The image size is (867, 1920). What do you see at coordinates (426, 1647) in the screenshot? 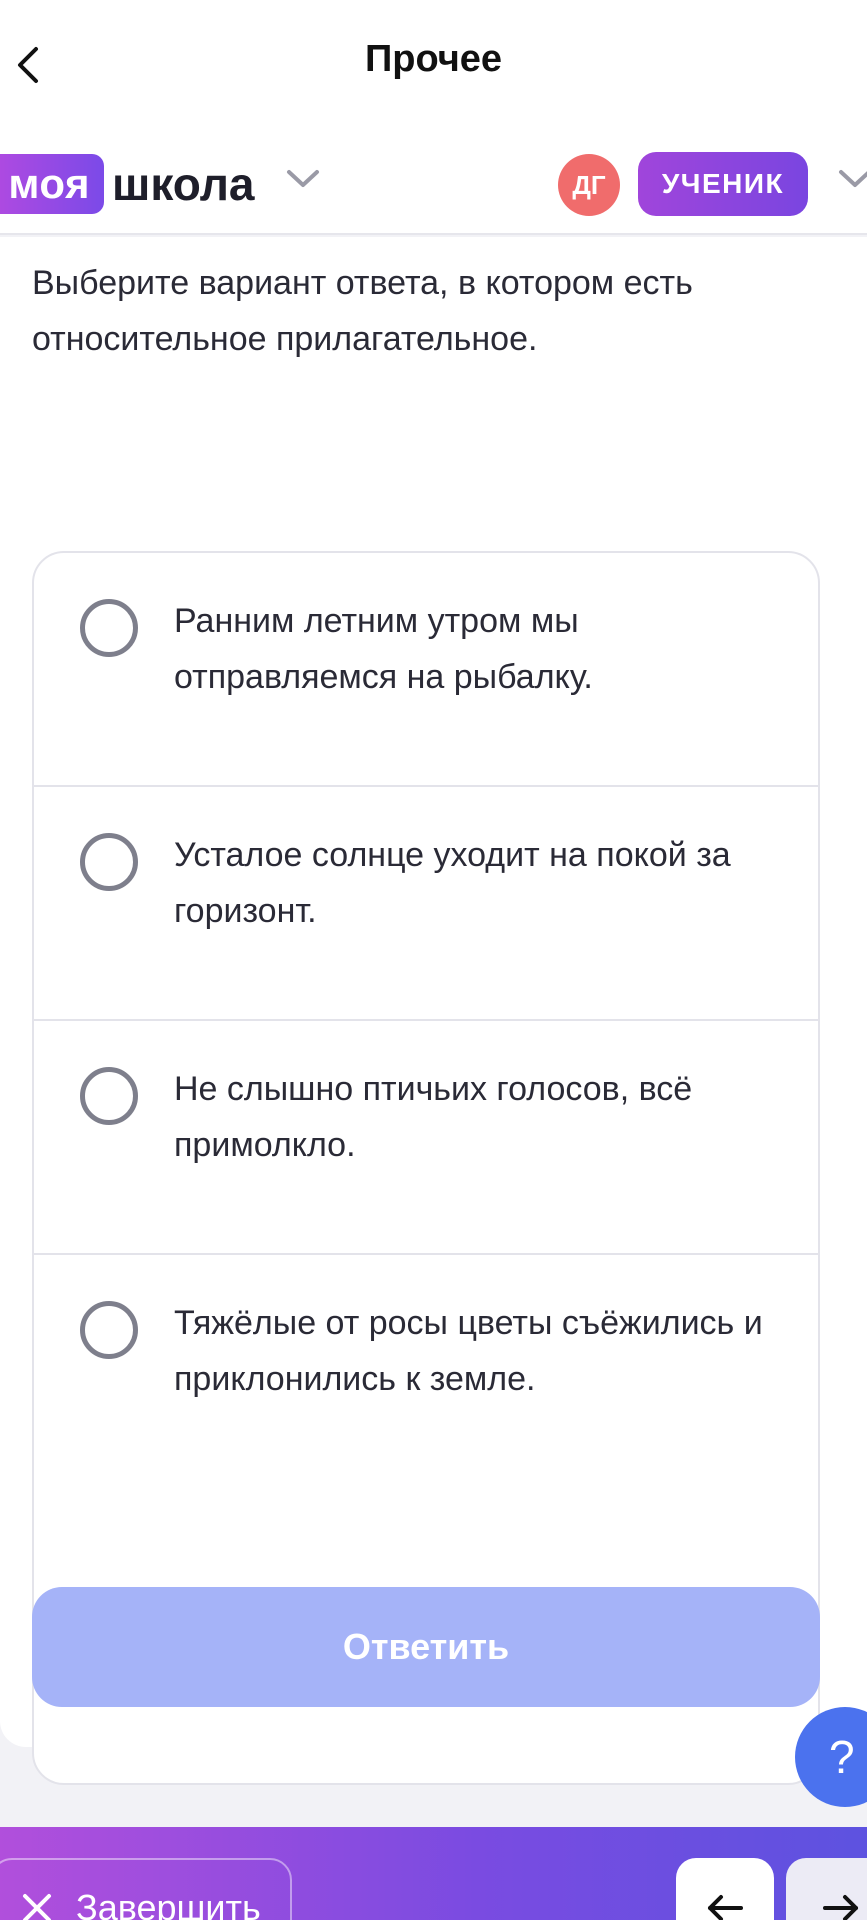
I see `answer-button: Ответить` at bounding box center [426, 1647].